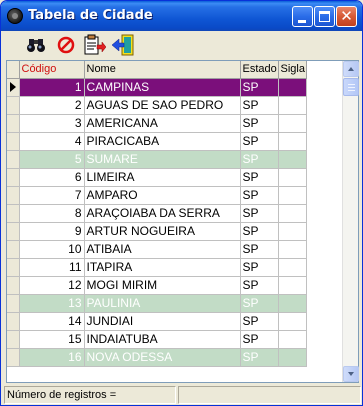 The image size is (363, 406). I want to click on column-header-sigla: Sigla, so click(292, 70).